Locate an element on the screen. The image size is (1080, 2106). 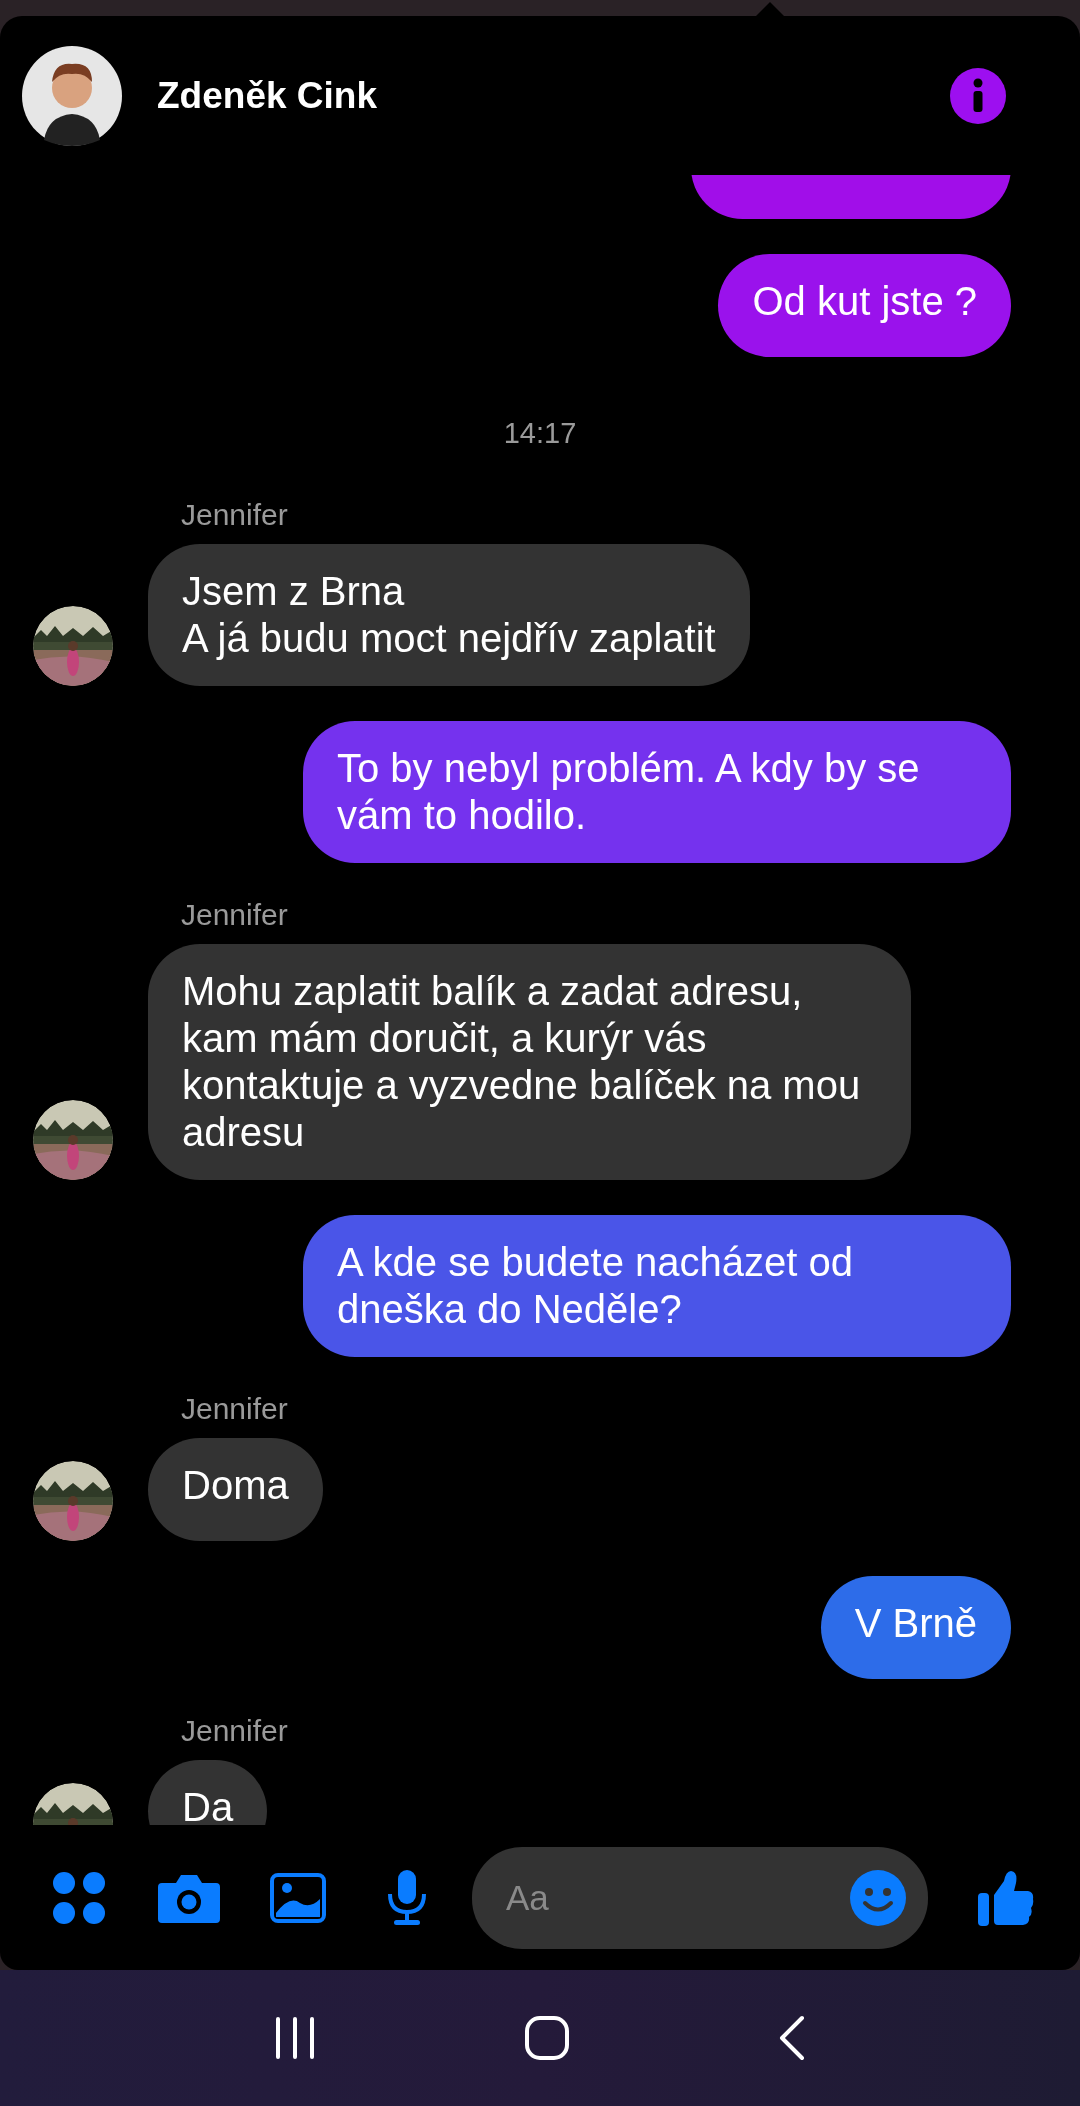
thumbs-up-icon is located at coordinates (1006, 1897).